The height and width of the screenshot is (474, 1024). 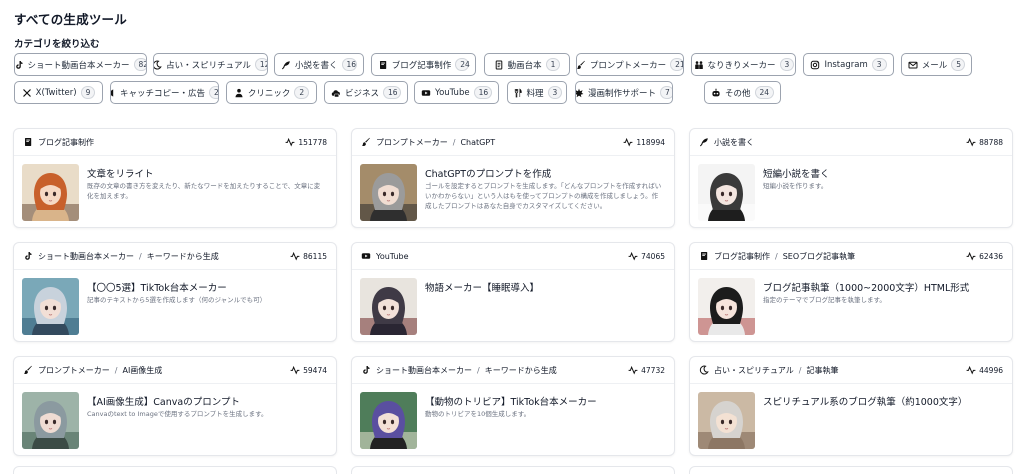 What do you see at coordinates (28, 256) in the screenshot?
I see `tiktok-icon` at bounding box center [28, 256].